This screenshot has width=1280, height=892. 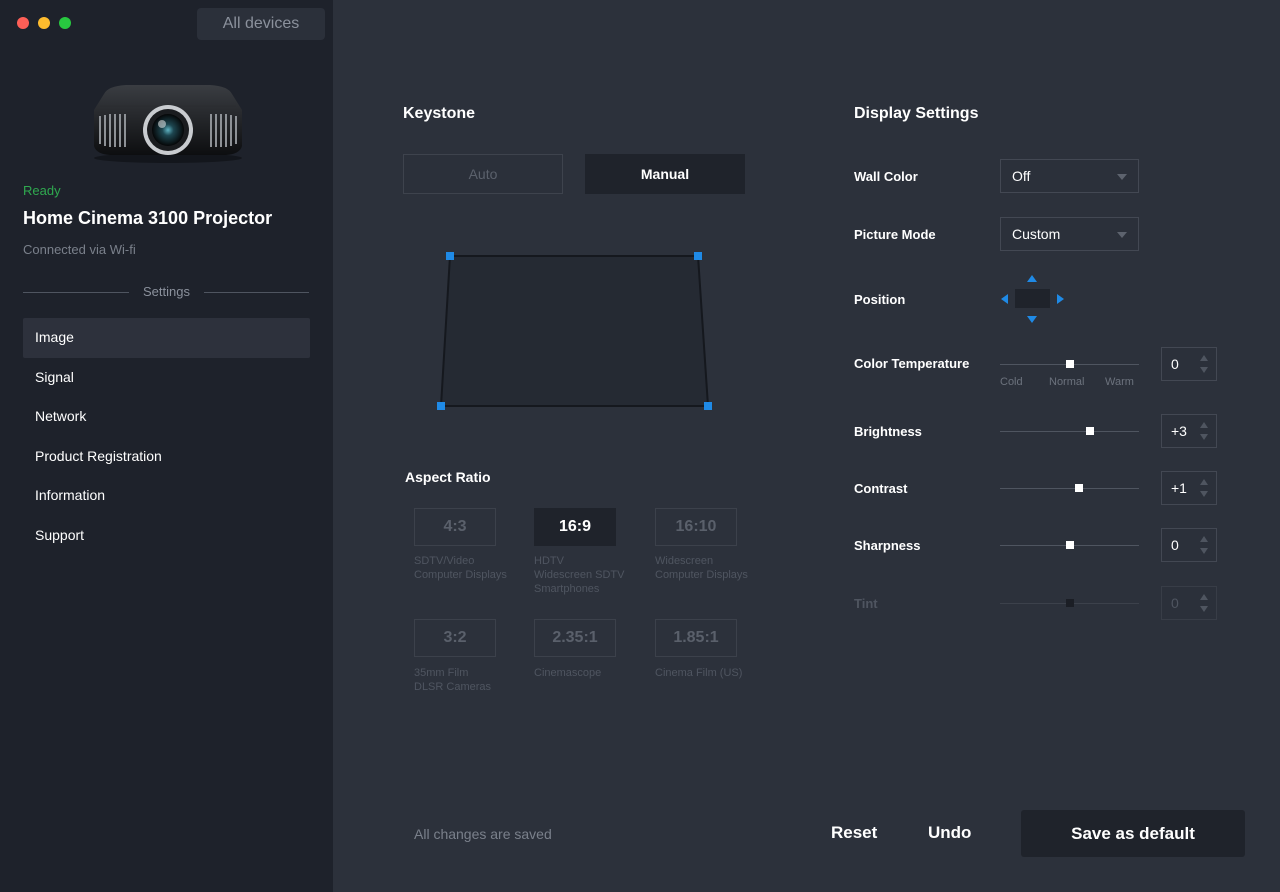 I want to click on aspect-ratio-3-2-description: 35mm Film DLSR Cameras, so click(x=453, y=680).